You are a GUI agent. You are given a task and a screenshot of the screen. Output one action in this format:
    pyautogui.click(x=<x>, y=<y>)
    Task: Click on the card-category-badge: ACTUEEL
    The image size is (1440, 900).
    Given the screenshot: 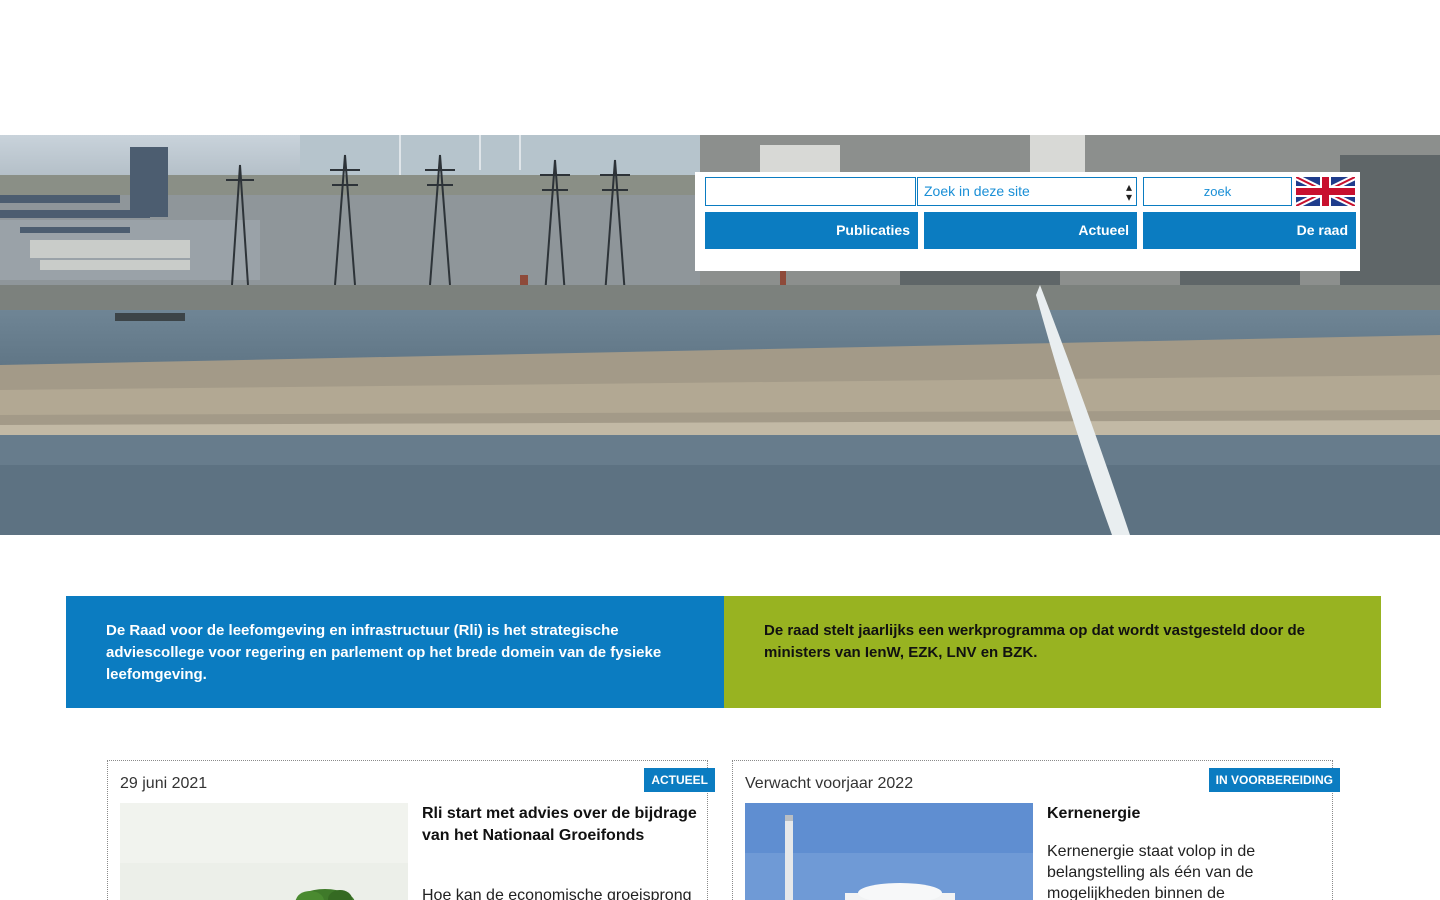 What is the action you would take?
    pyautogui.click(x=679, y=780)
    